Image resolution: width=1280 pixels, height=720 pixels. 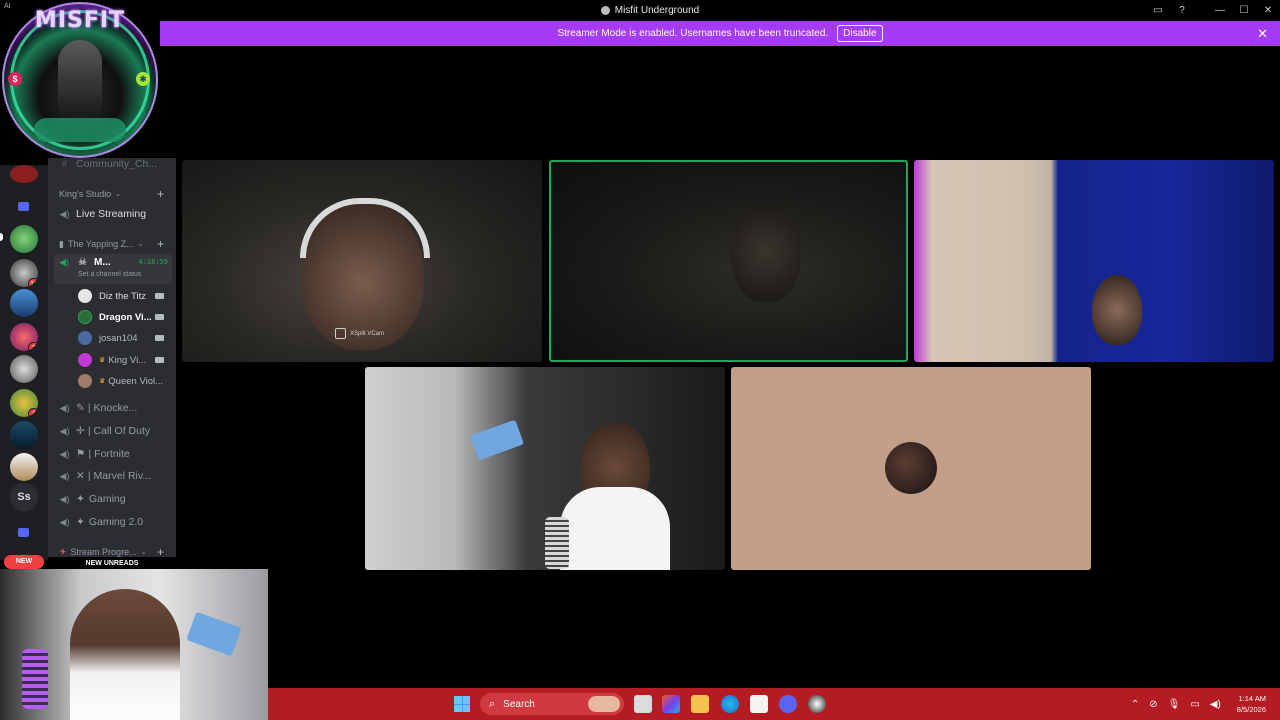 I want to click on voice-channel: ◀) ✦ Gaming, so click(x=112, y=499).